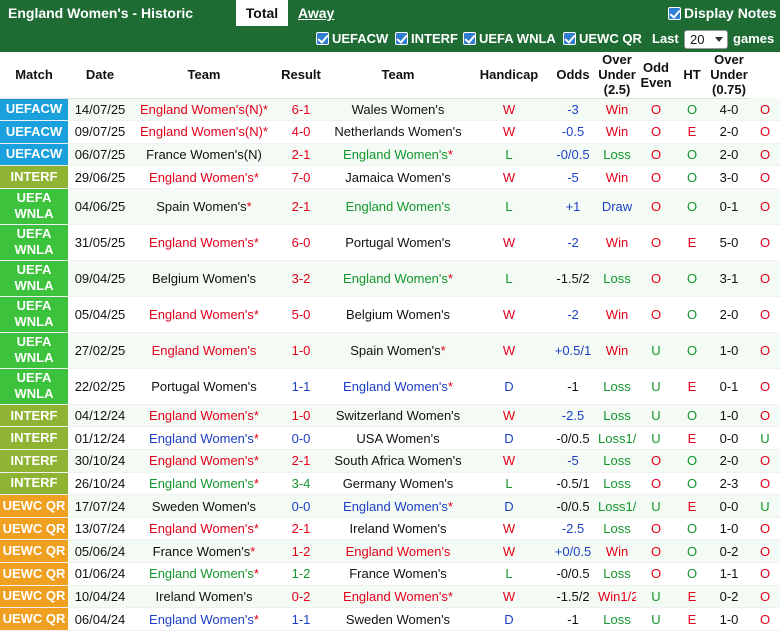 The width and height of the screenshot is (780, 631). I want to click on match-score: 6-0, so click(301, 242).